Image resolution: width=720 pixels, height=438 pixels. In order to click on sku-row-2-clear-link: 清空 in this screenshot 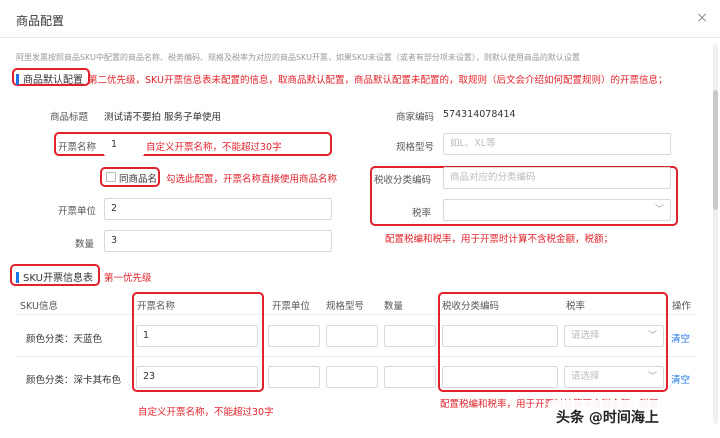, I will do `click(680, 379)`.